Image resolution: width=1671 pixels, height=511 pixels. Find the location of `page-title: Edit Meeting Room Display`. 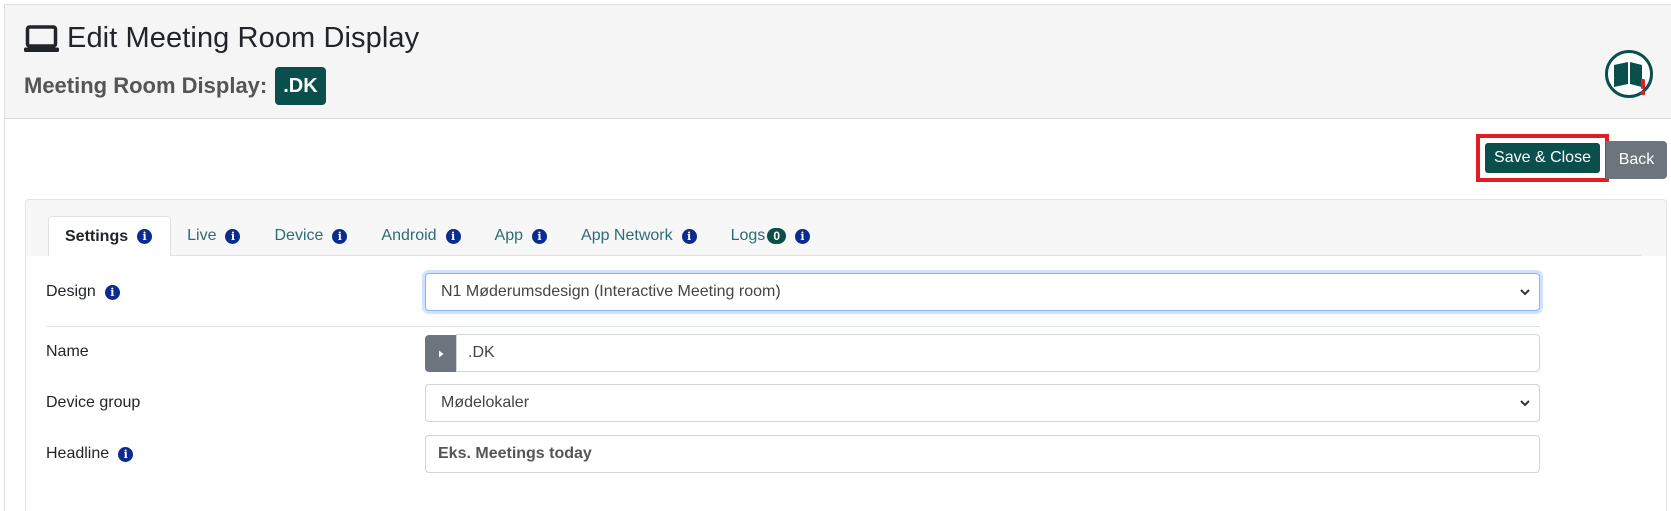

page-title: Edit Meeting Room Display is located at coordinates (243, 38).